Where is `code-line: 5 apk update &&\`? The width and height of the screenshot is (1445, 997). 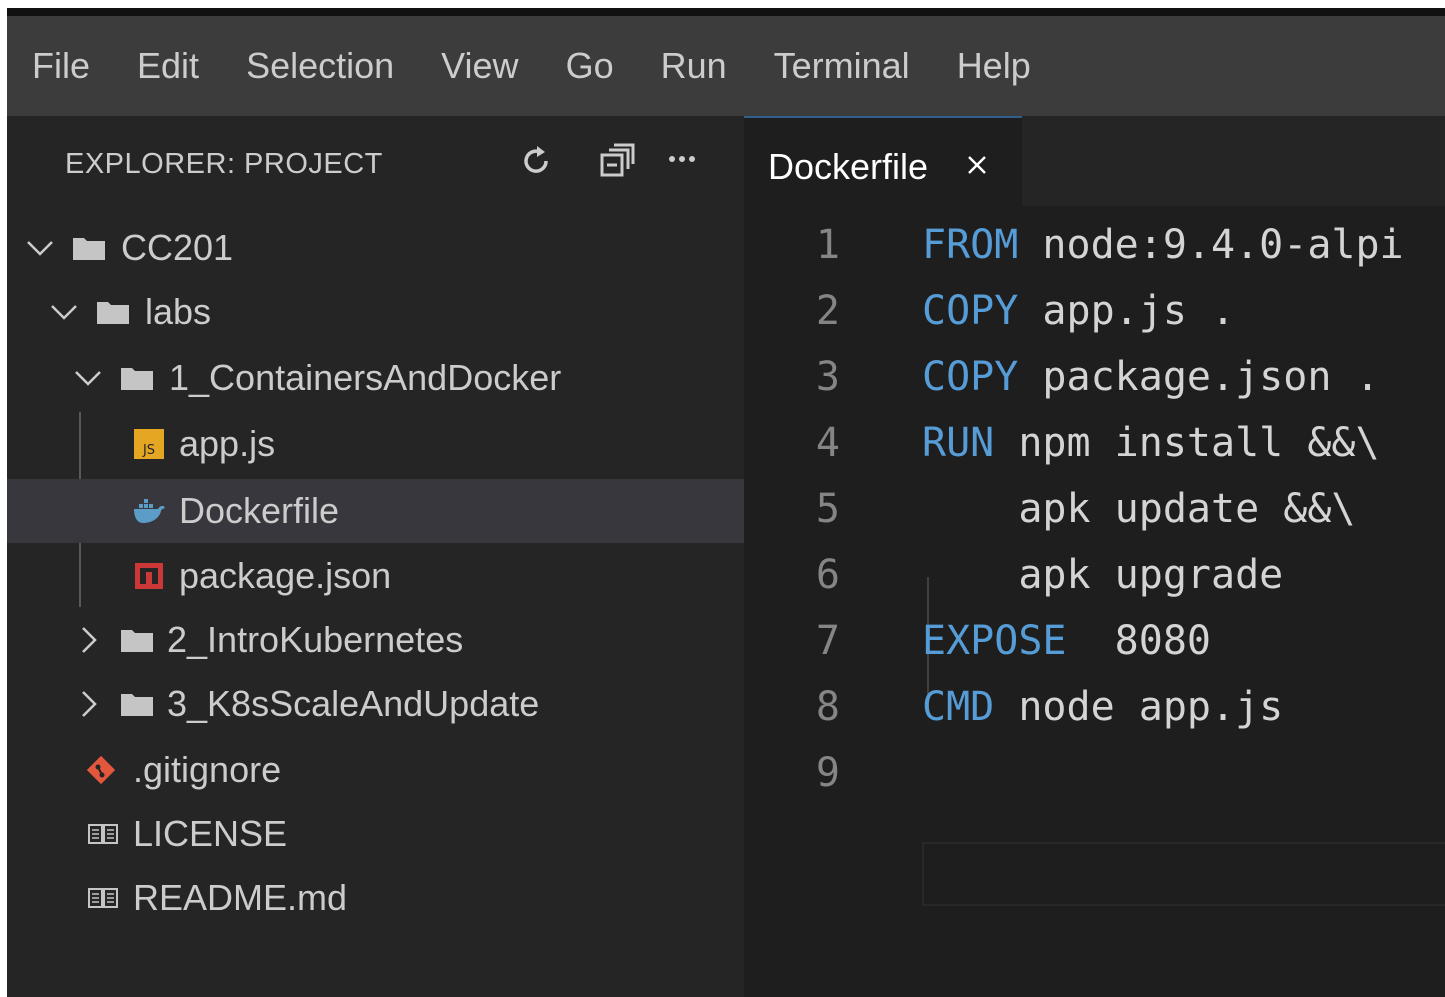
code-line: 5 apk update &&\ is located at coordinates (1094, 519).